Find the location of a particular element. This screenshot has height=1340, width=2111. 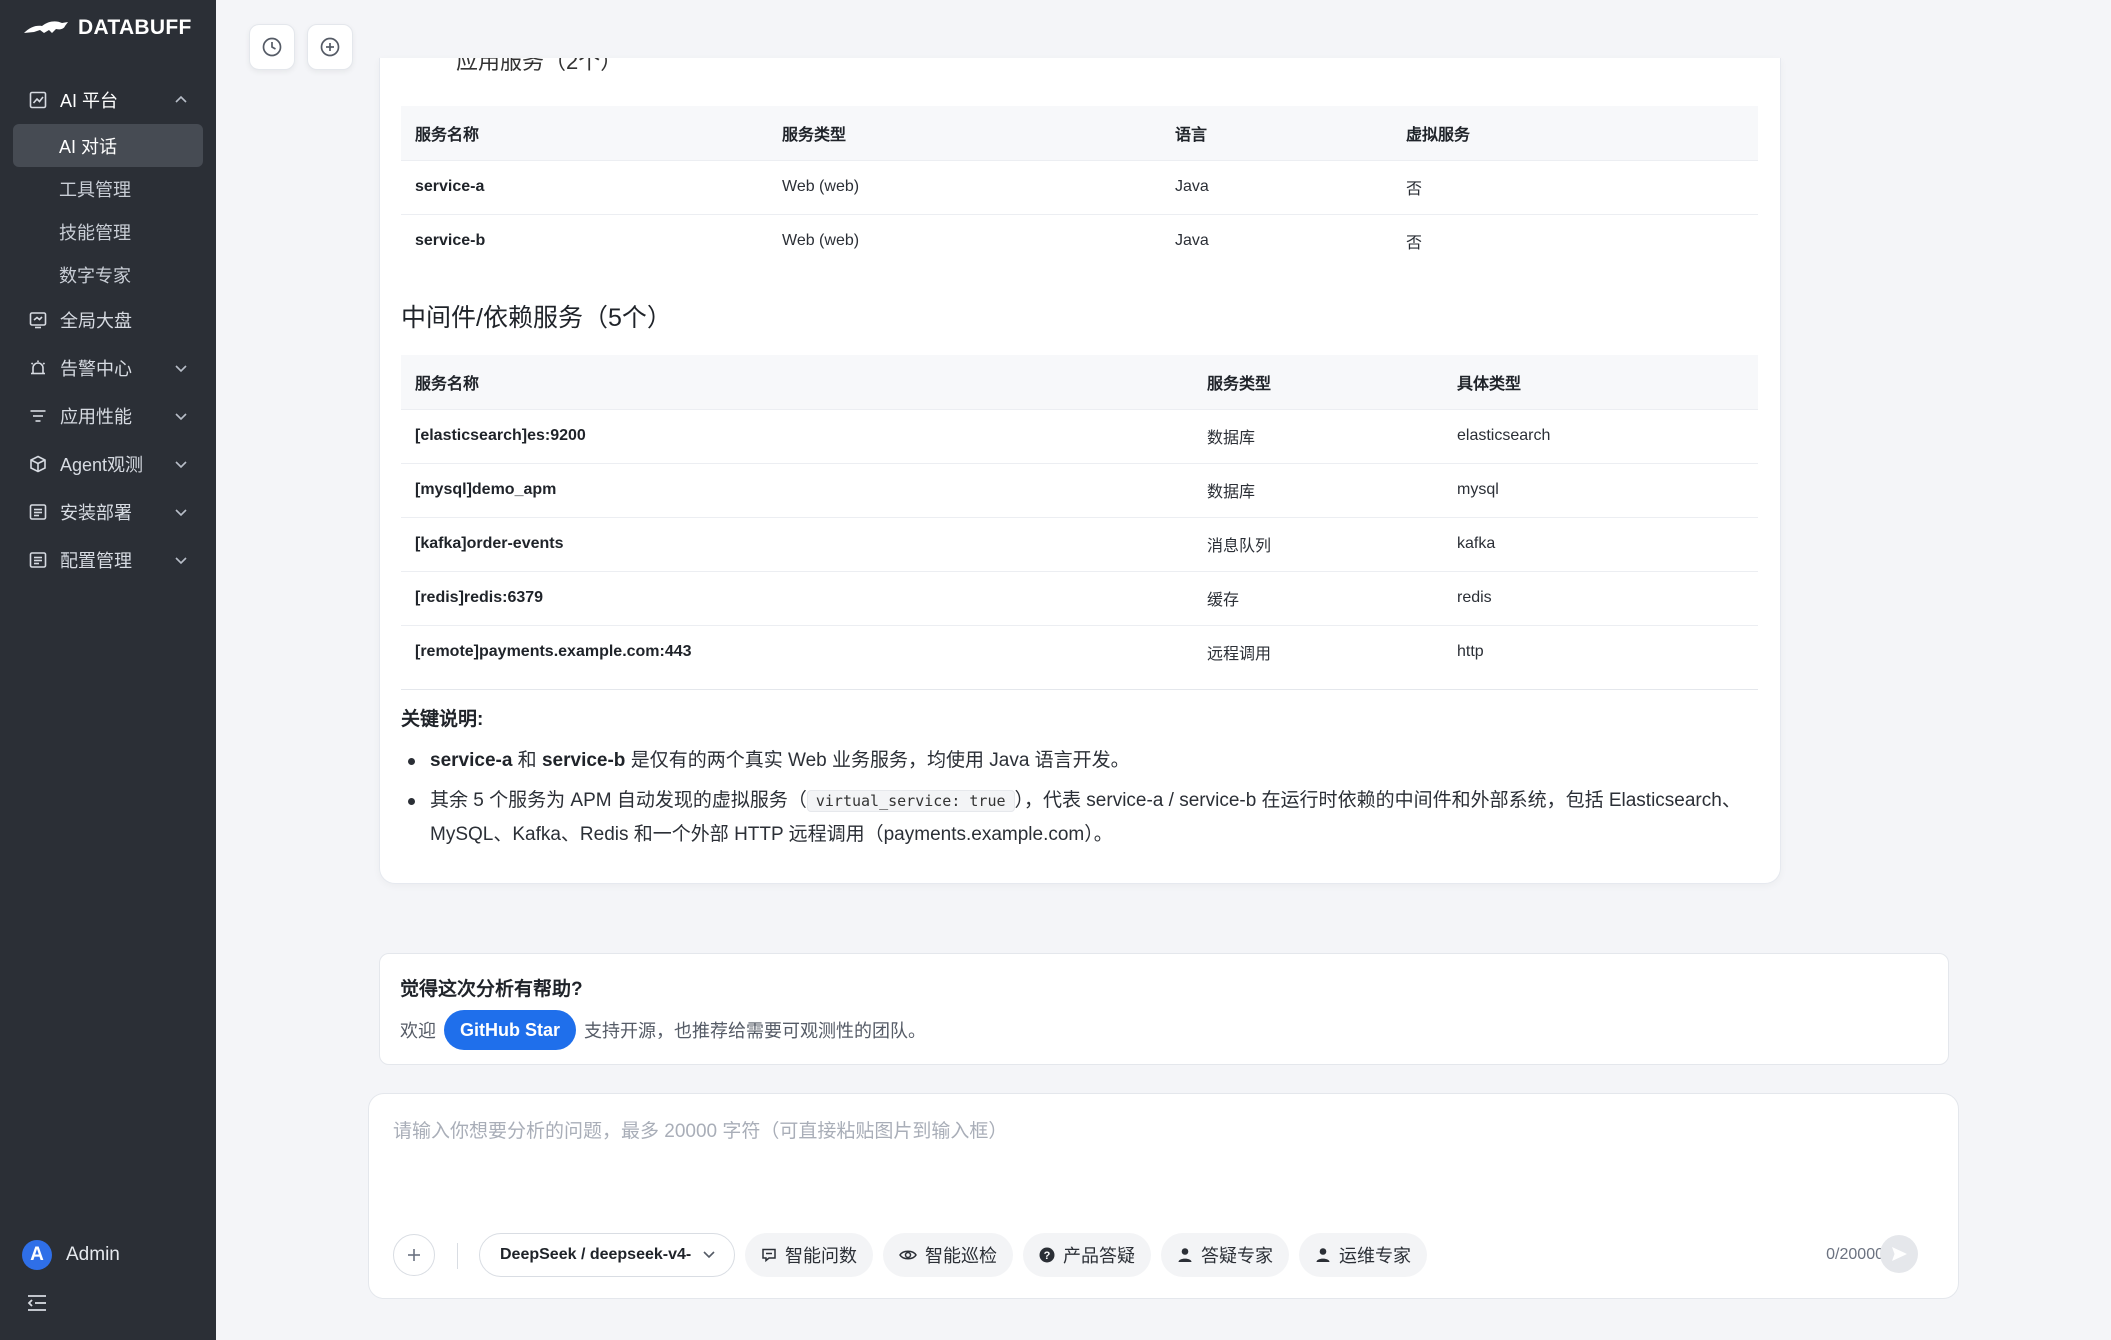

chevron-up-icon is located at coordinates (181, 99).